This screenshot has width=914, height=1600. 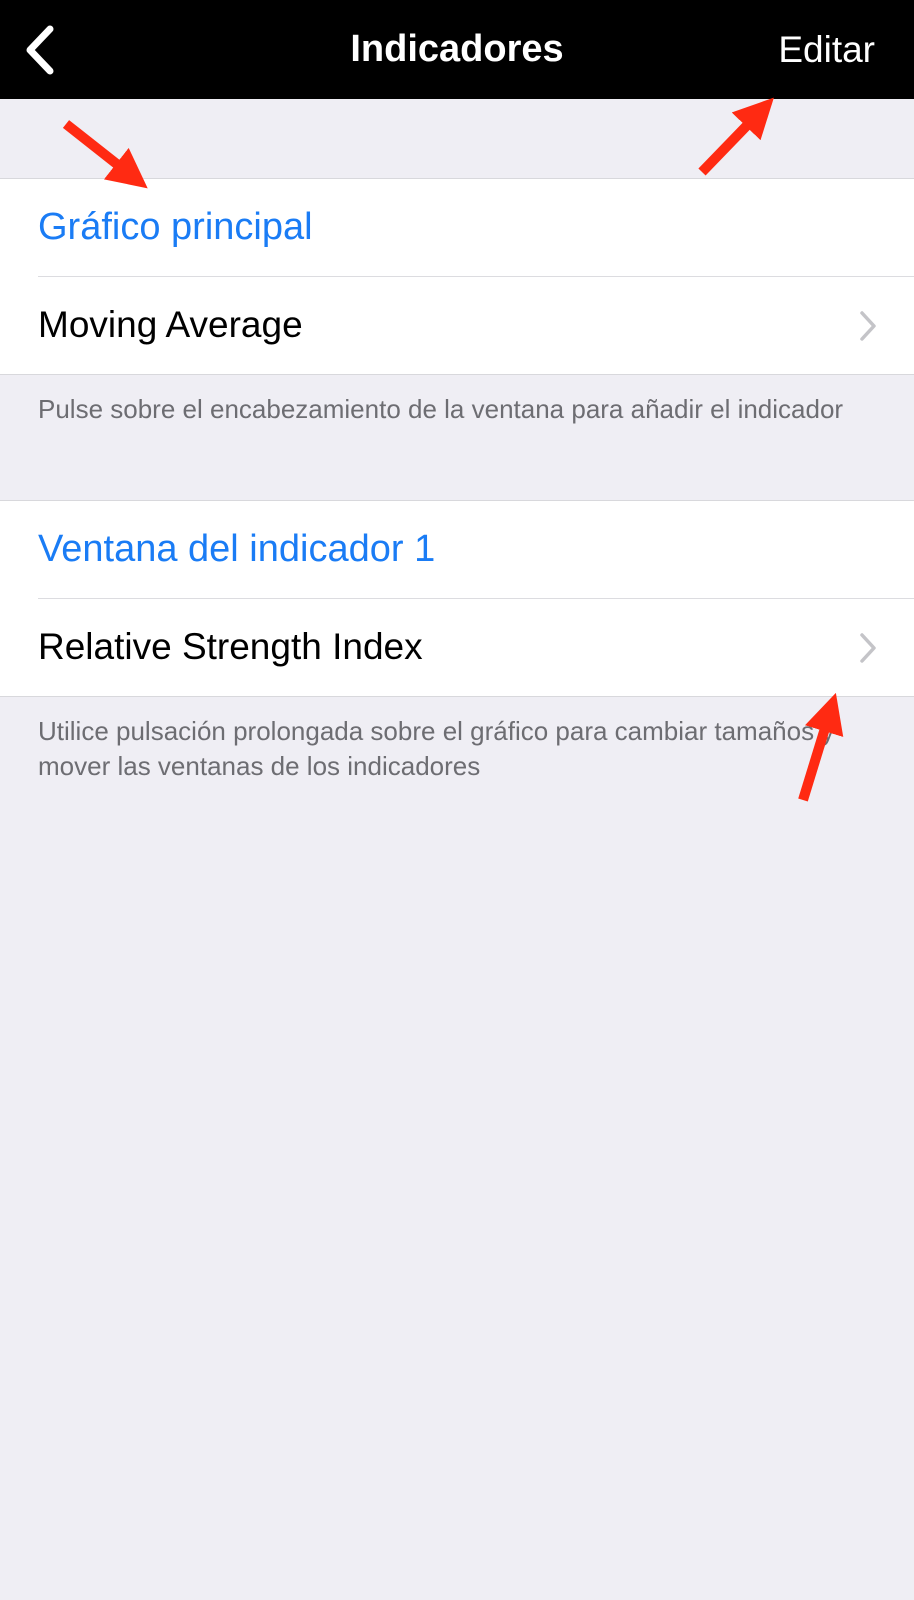 I want to click on navigation-bar: Indicadores Editar, so click(x=457, y=49).